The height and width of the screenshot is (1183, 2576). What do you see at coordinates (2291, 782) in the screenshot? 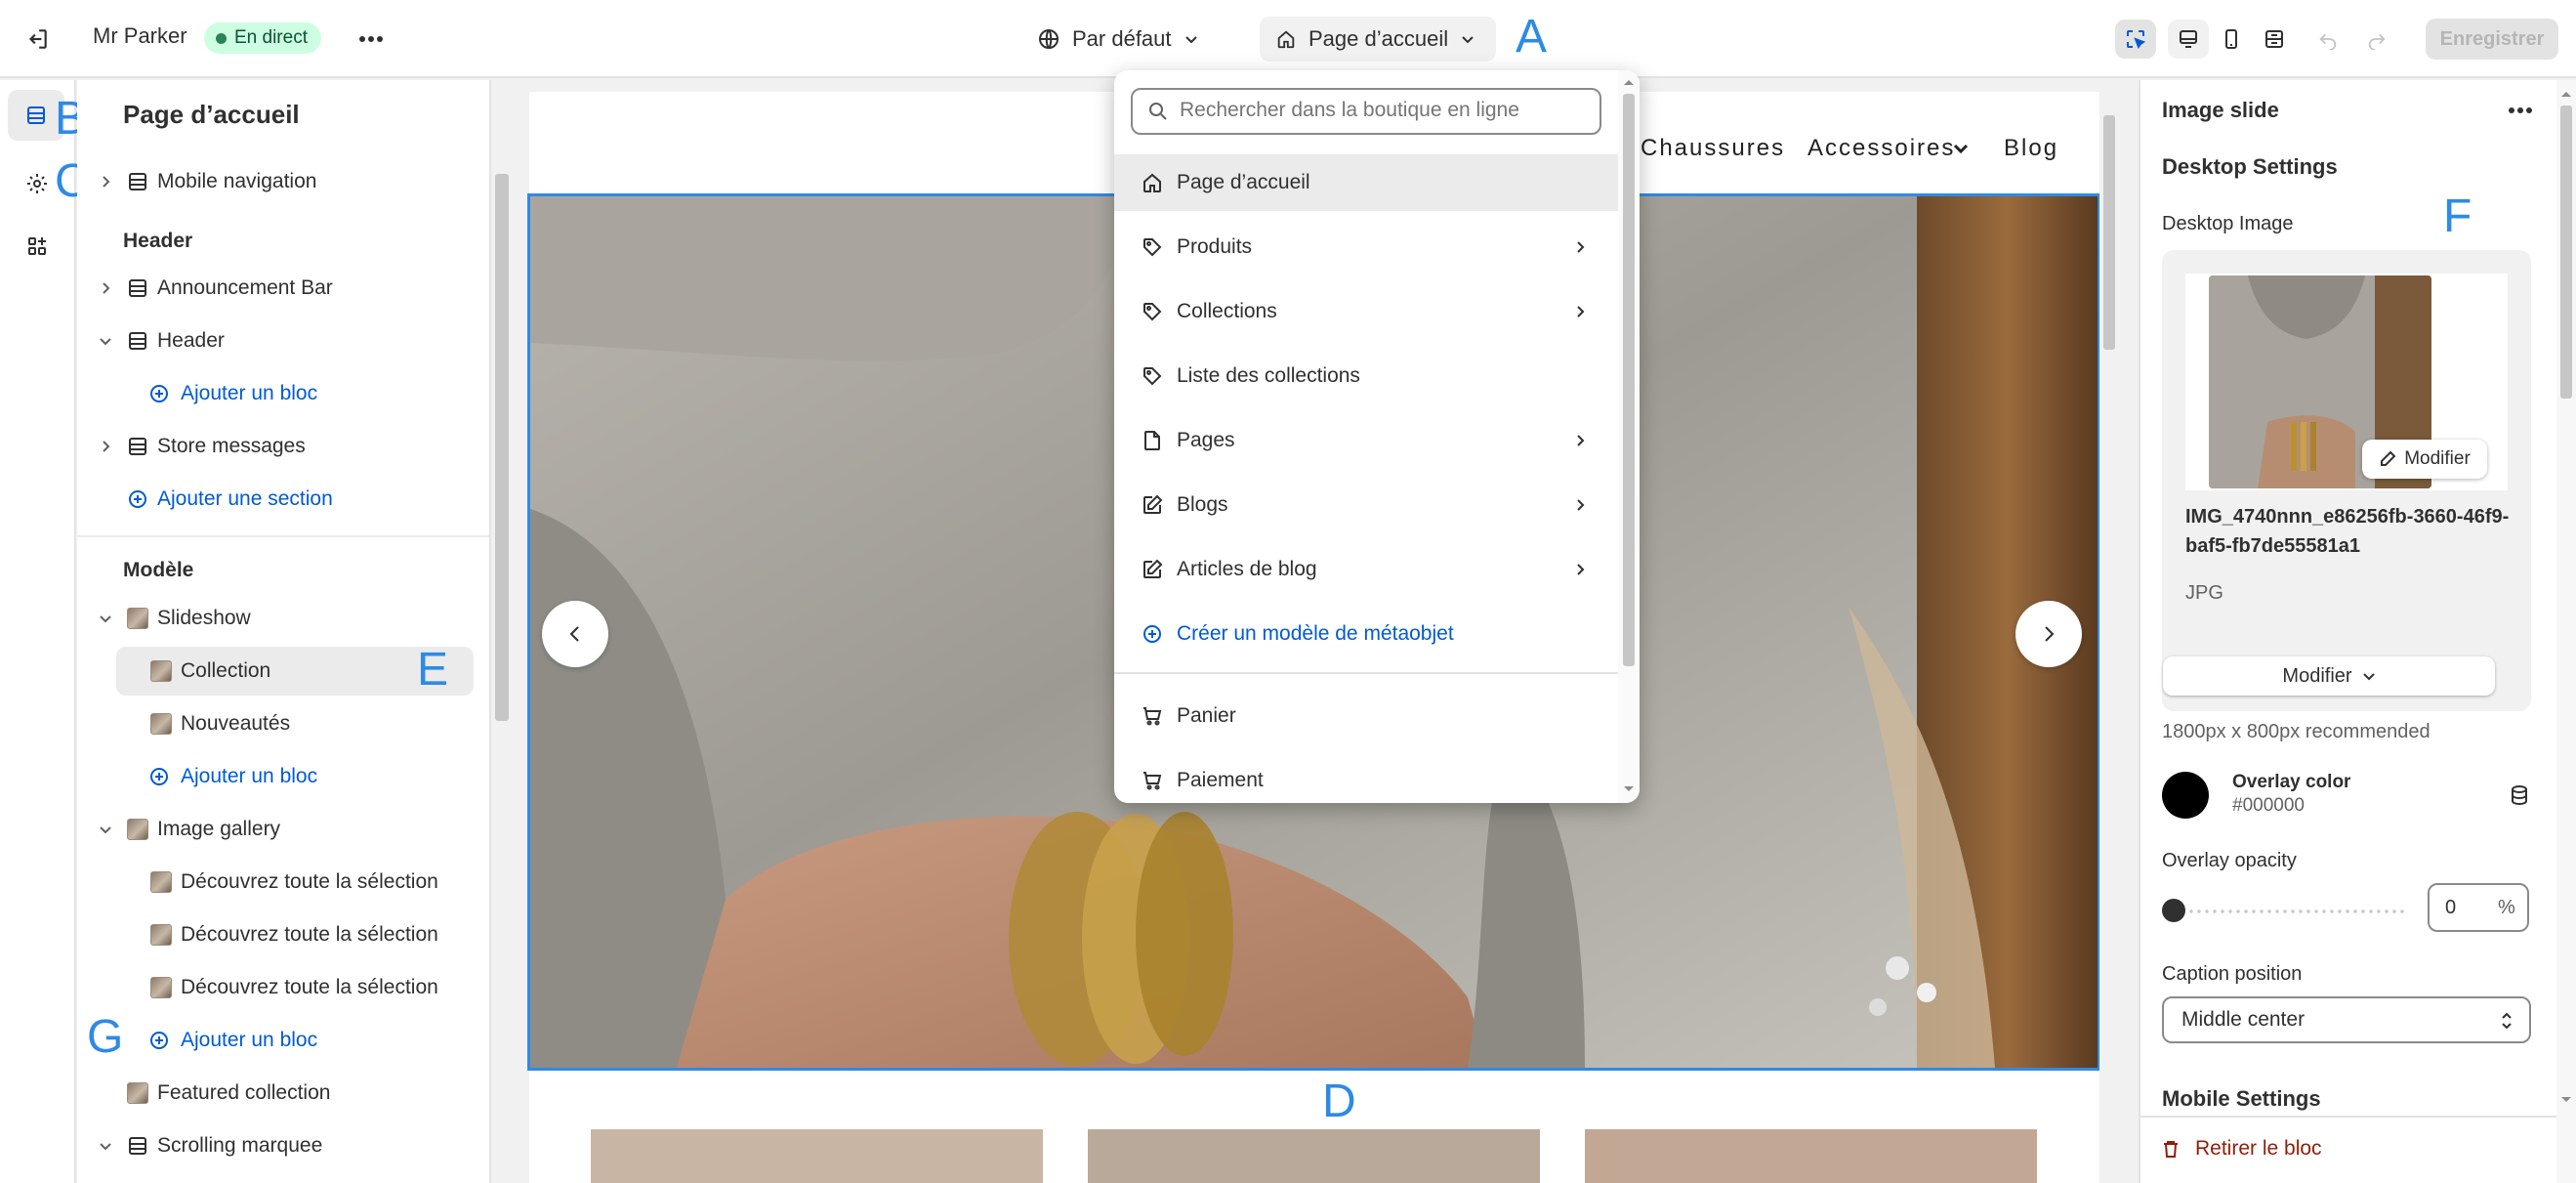
I see `overlay-color-label: Overlay color` at bounding box center [2291, 782].